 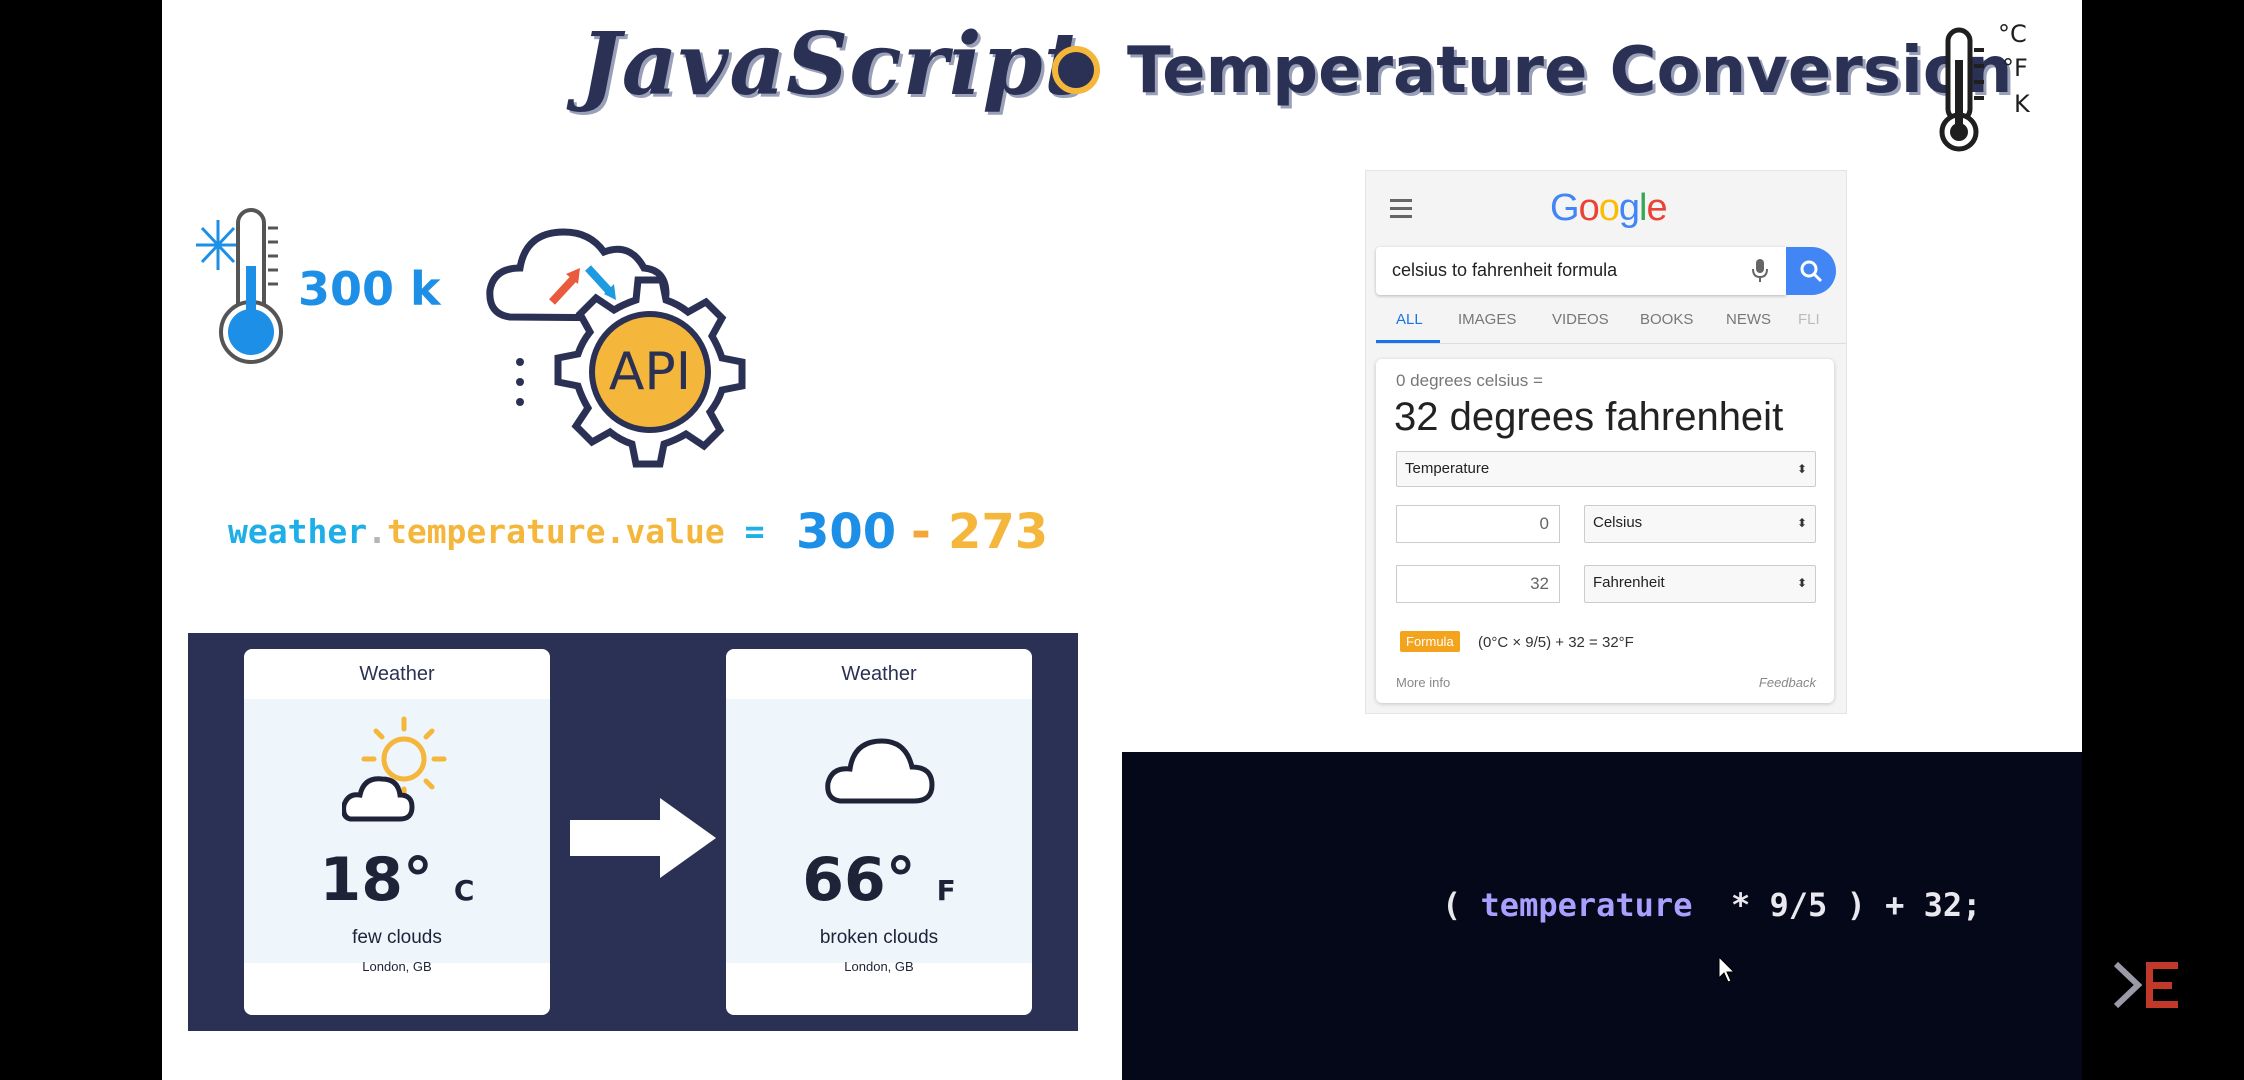 I want to click on google-search-box, so click(x=1581, y=271).